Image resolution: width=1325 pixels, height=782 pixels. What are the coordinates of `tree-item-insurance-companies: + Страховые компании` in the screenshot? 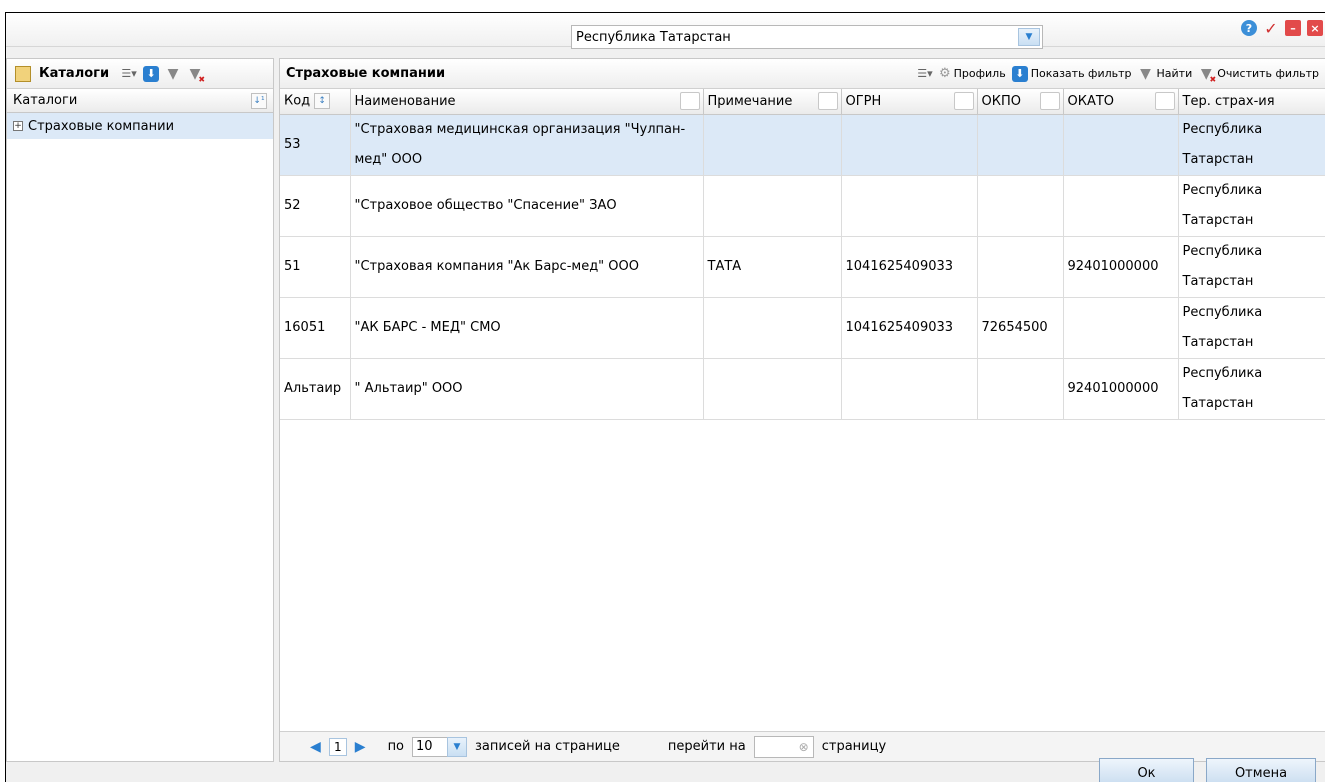 It's located at (140, 126).